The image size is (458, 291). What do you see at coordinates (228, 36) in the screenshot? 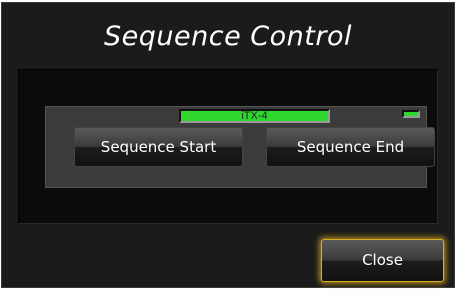
I see `dialog-title: Sequence Control` at bounding box center [228, 36].